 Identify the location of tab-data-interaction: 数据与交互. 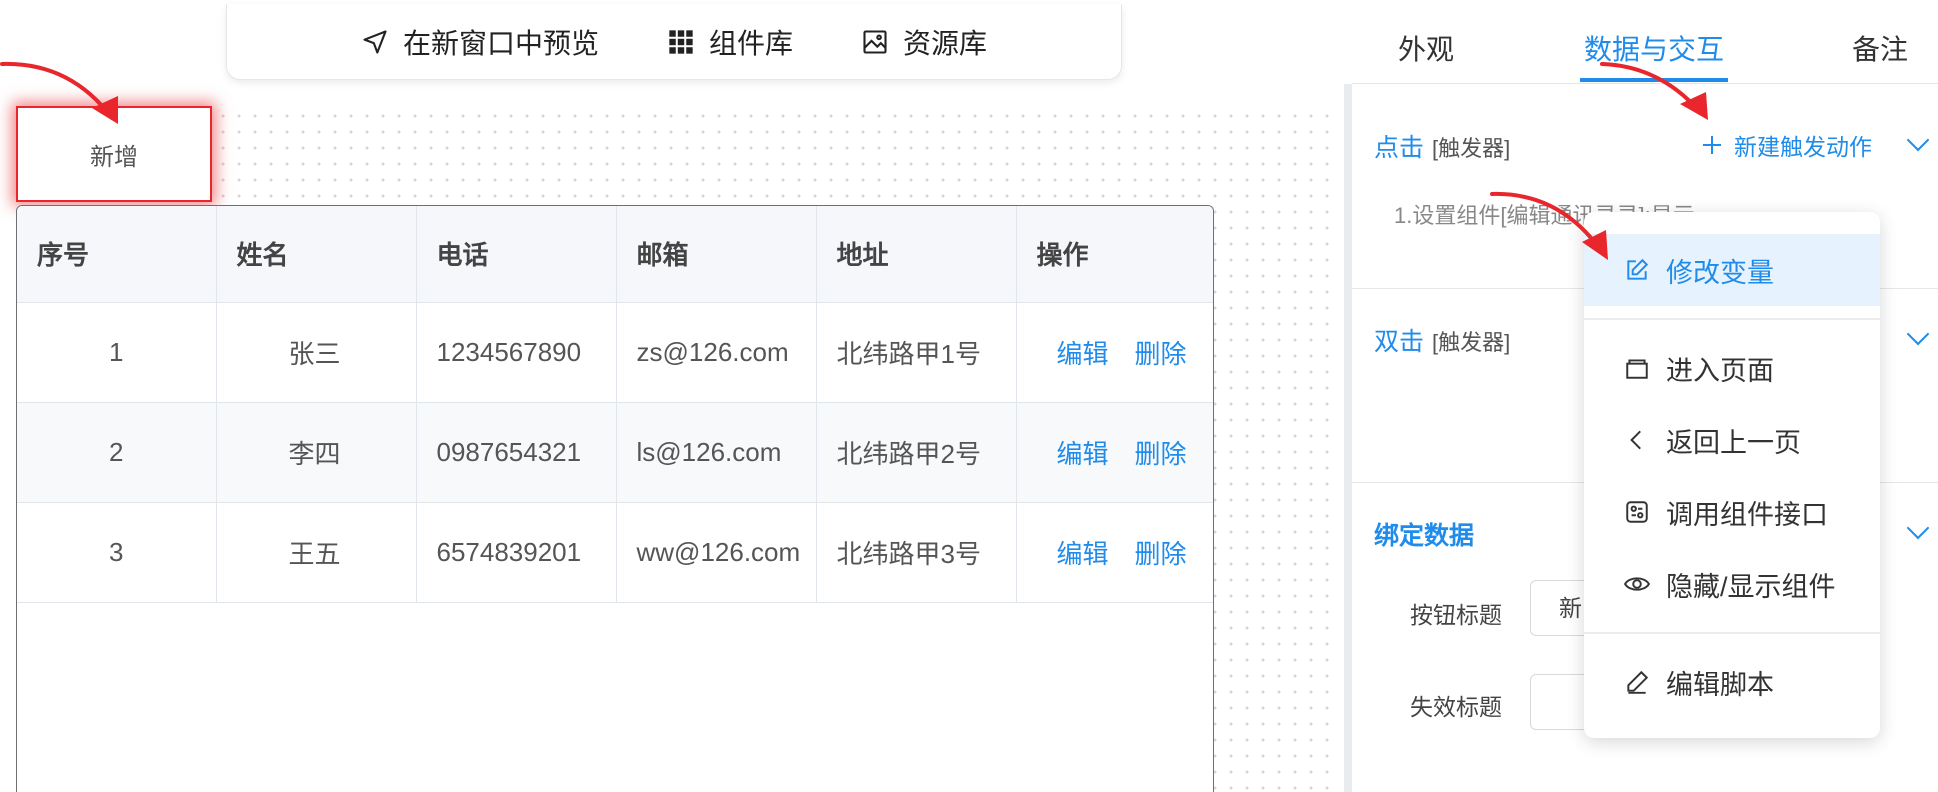
(1654, 48).